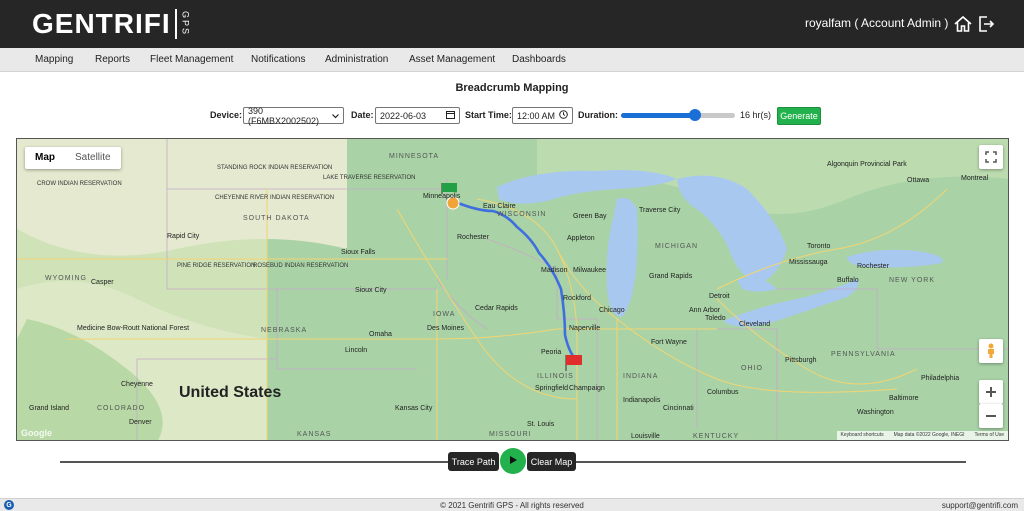 Image resolution: width=1024 pixels, height=511 pixels. What do you see at coordinates (335, 116) in the screenshot?
I see `chevron-down-icon` at bounding box center [335, 116].